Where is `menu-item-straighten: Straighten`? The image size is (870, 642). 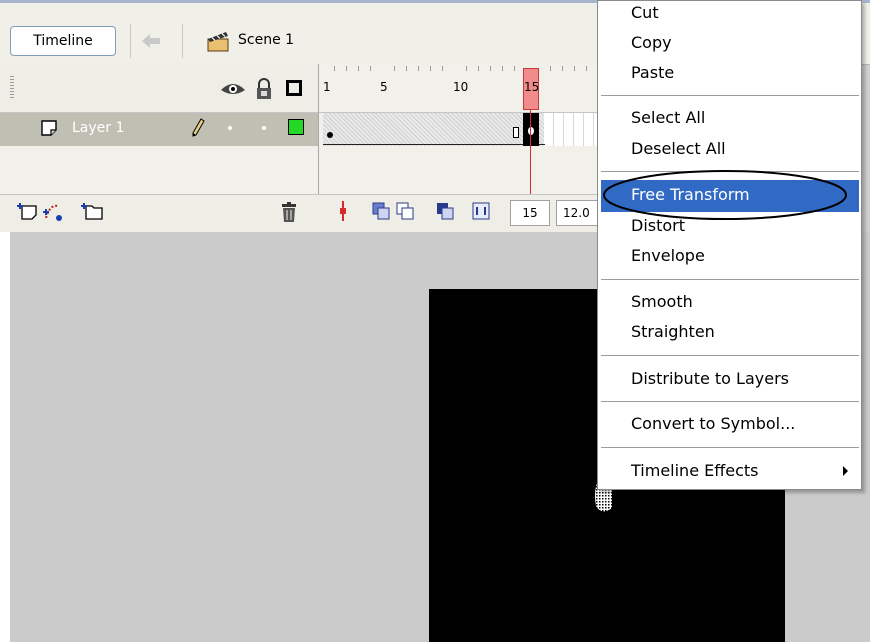
menu-item-straighten: Straighten is located at coordinates (673, 331).